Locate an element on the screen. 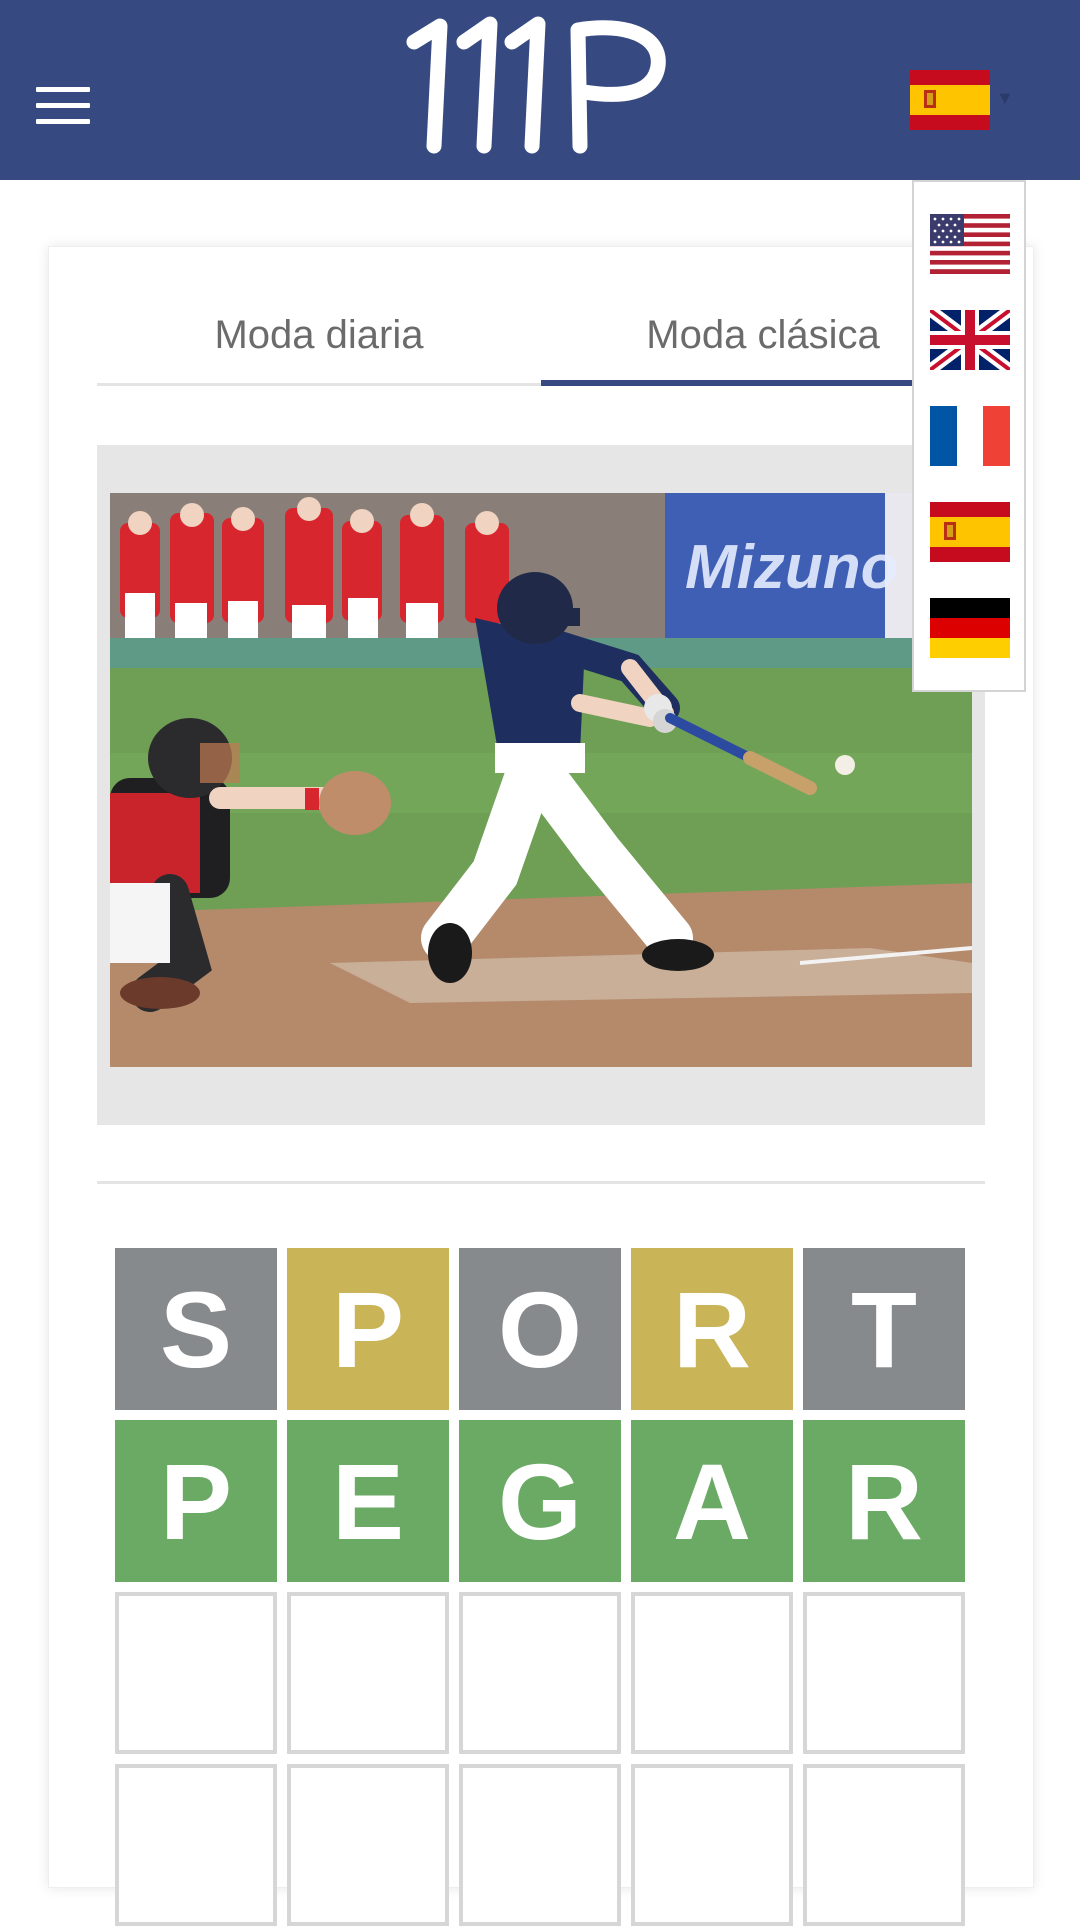  app-logo is located at coordinates (540, 89).